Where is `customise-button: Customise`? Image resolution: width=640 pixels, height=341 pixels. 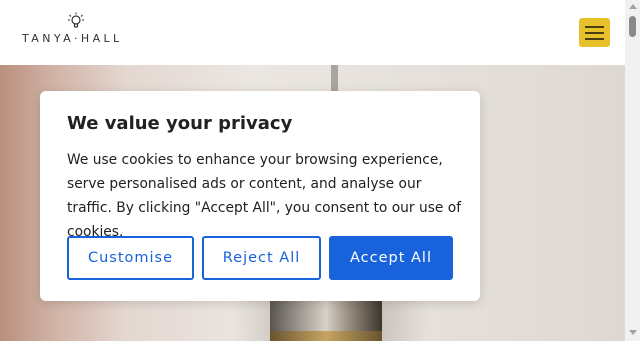 customise-button: Customise is located at coordinates (130, 258).